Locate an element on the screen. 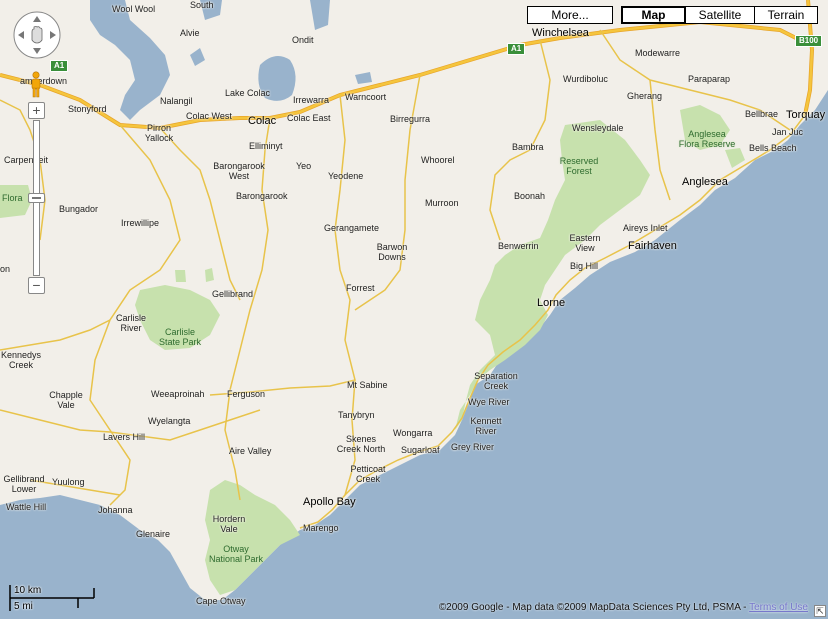 This screenshot has height=619, width=828. place-kennedys-creek: Kennedys Creek is located at coordinates (21, 360).